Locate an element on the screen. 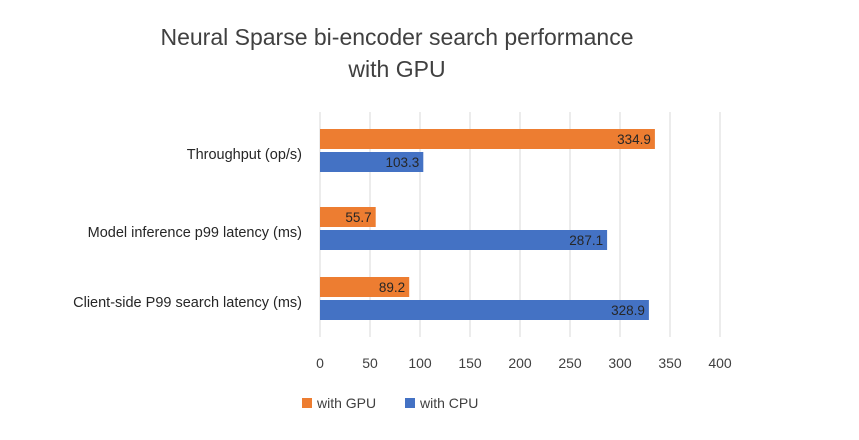 The height and width of the screenshot is (440, 859). x-tick-label: 50 is located at coordinates (370, 363).